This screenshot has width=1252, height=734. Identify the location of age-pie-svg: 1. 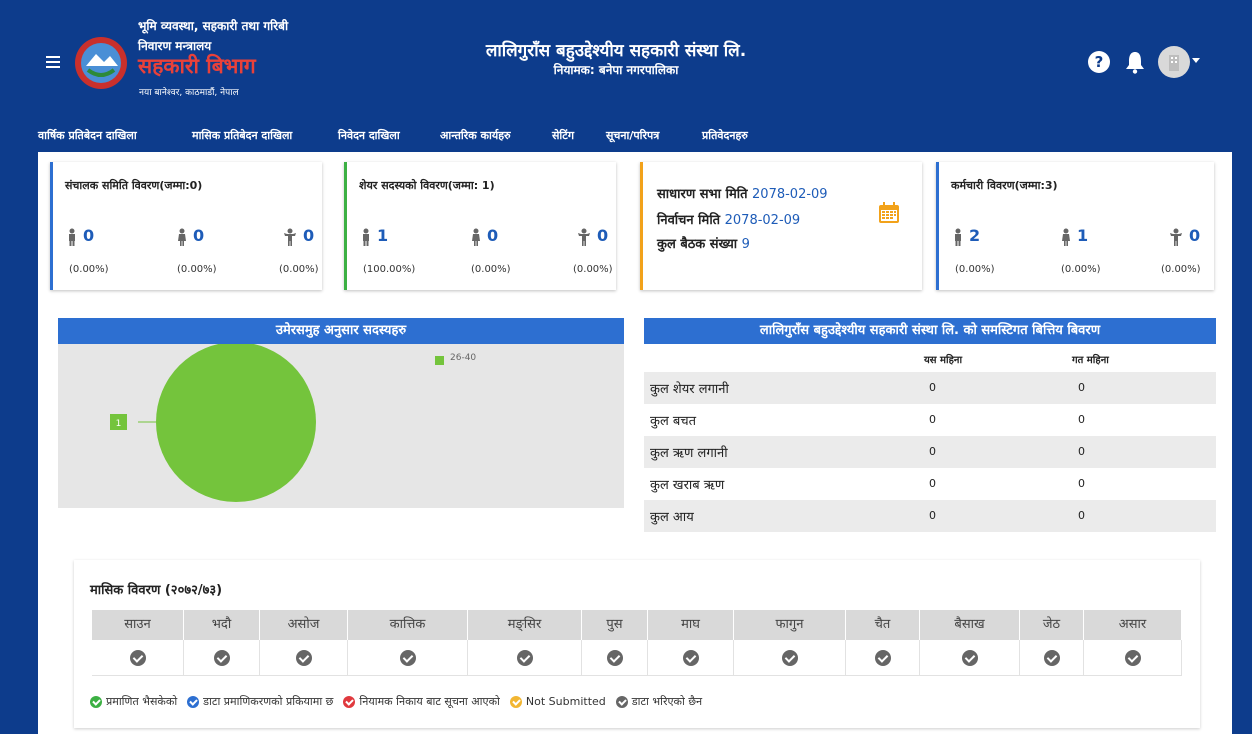
(213, 422).